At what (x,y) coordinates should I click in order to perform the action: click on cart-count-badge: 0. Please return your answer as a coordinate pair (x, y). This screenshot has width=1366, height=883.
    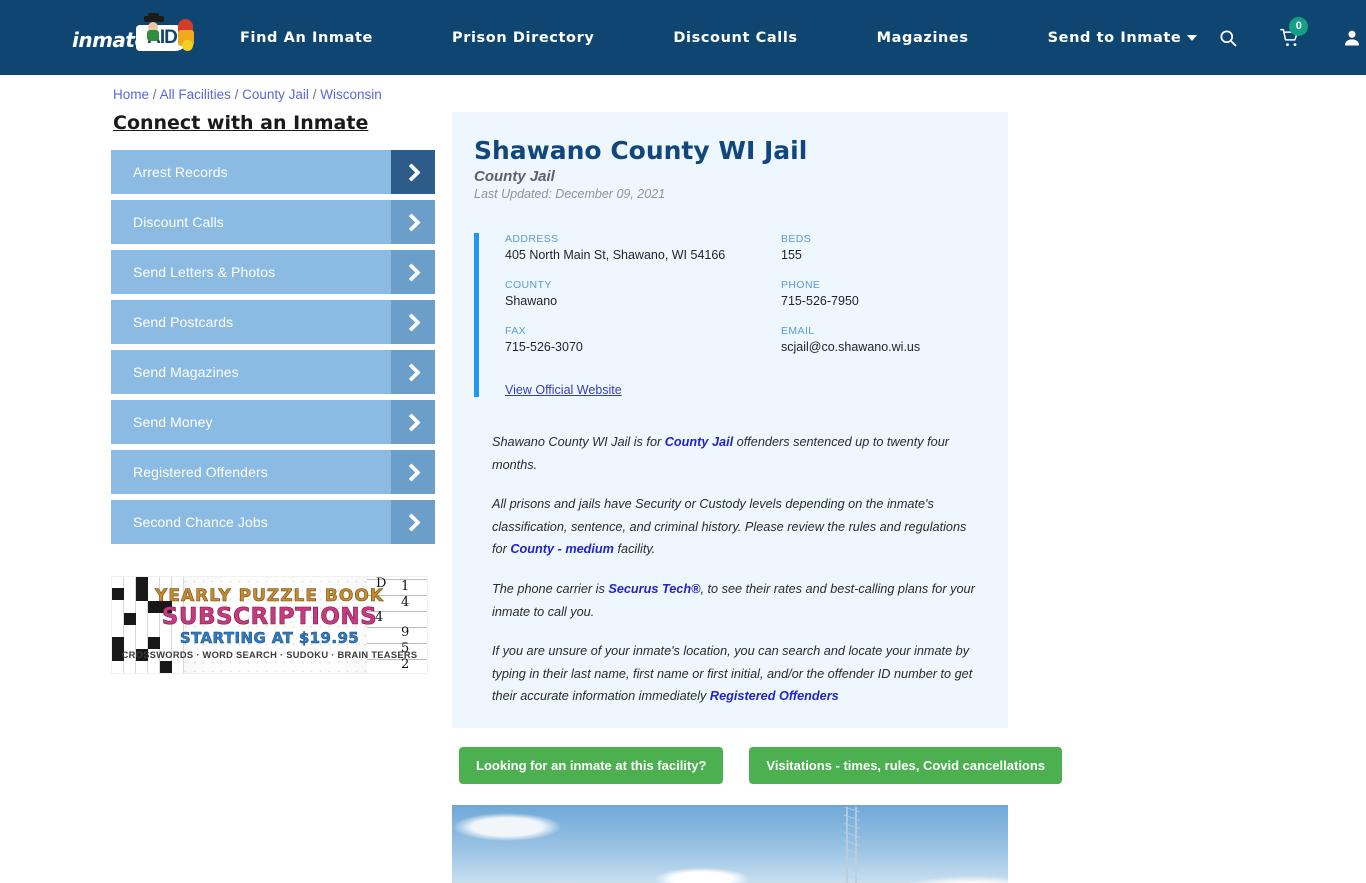
    Looking at the image, I should click on (1299, 26).